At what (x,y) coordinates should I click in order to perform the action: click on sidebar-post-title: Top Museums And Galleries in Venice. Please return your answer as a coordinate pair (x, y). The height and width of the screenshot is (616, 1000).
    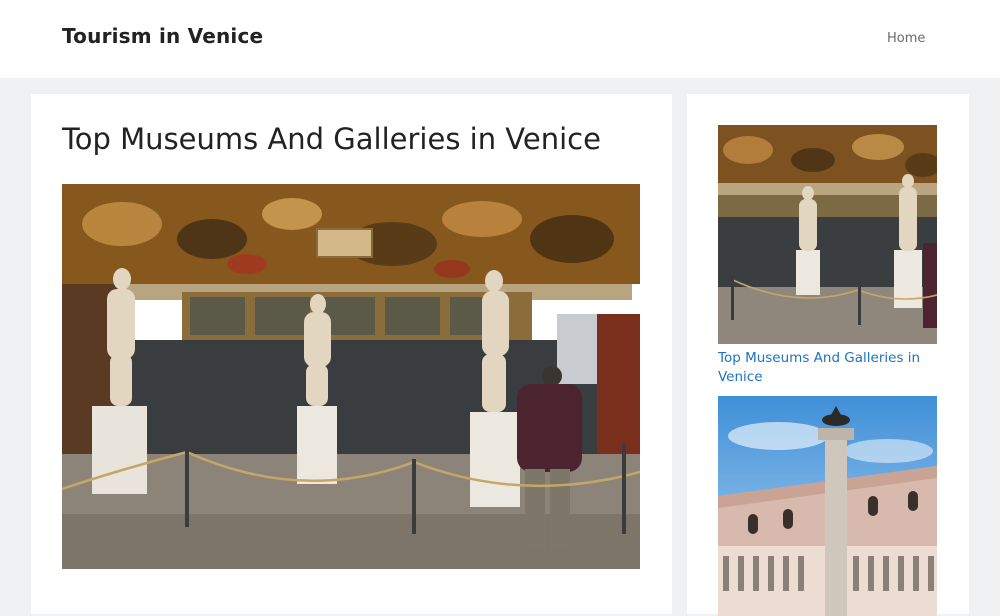
    Looking at the image, I should click on (827, 368).